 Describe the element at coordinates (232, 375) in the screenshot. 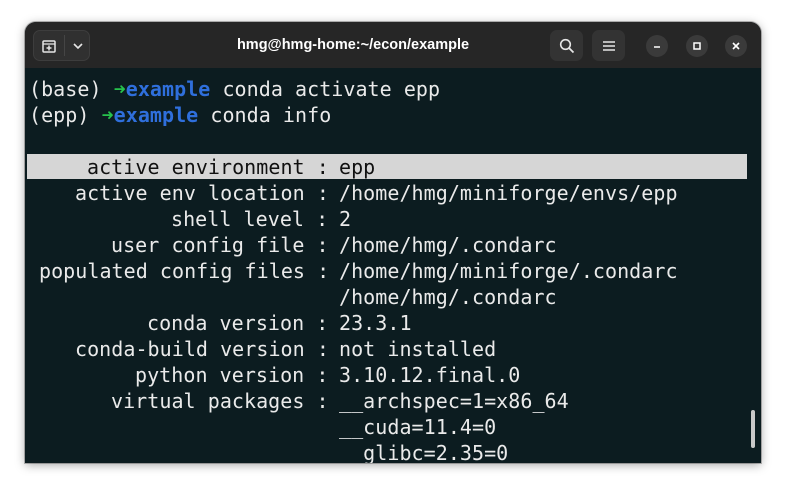

I see `info-key: python version :` at that location.